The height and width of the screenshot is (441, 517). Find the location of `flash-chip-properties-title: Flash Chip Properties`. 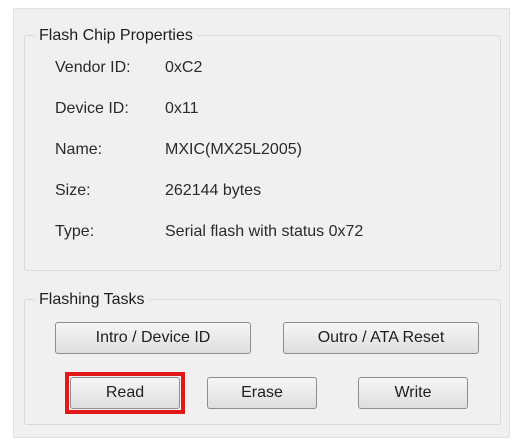

flash-chip-properties-title: Flash Chip Properties is located at coordinates (116, 36).